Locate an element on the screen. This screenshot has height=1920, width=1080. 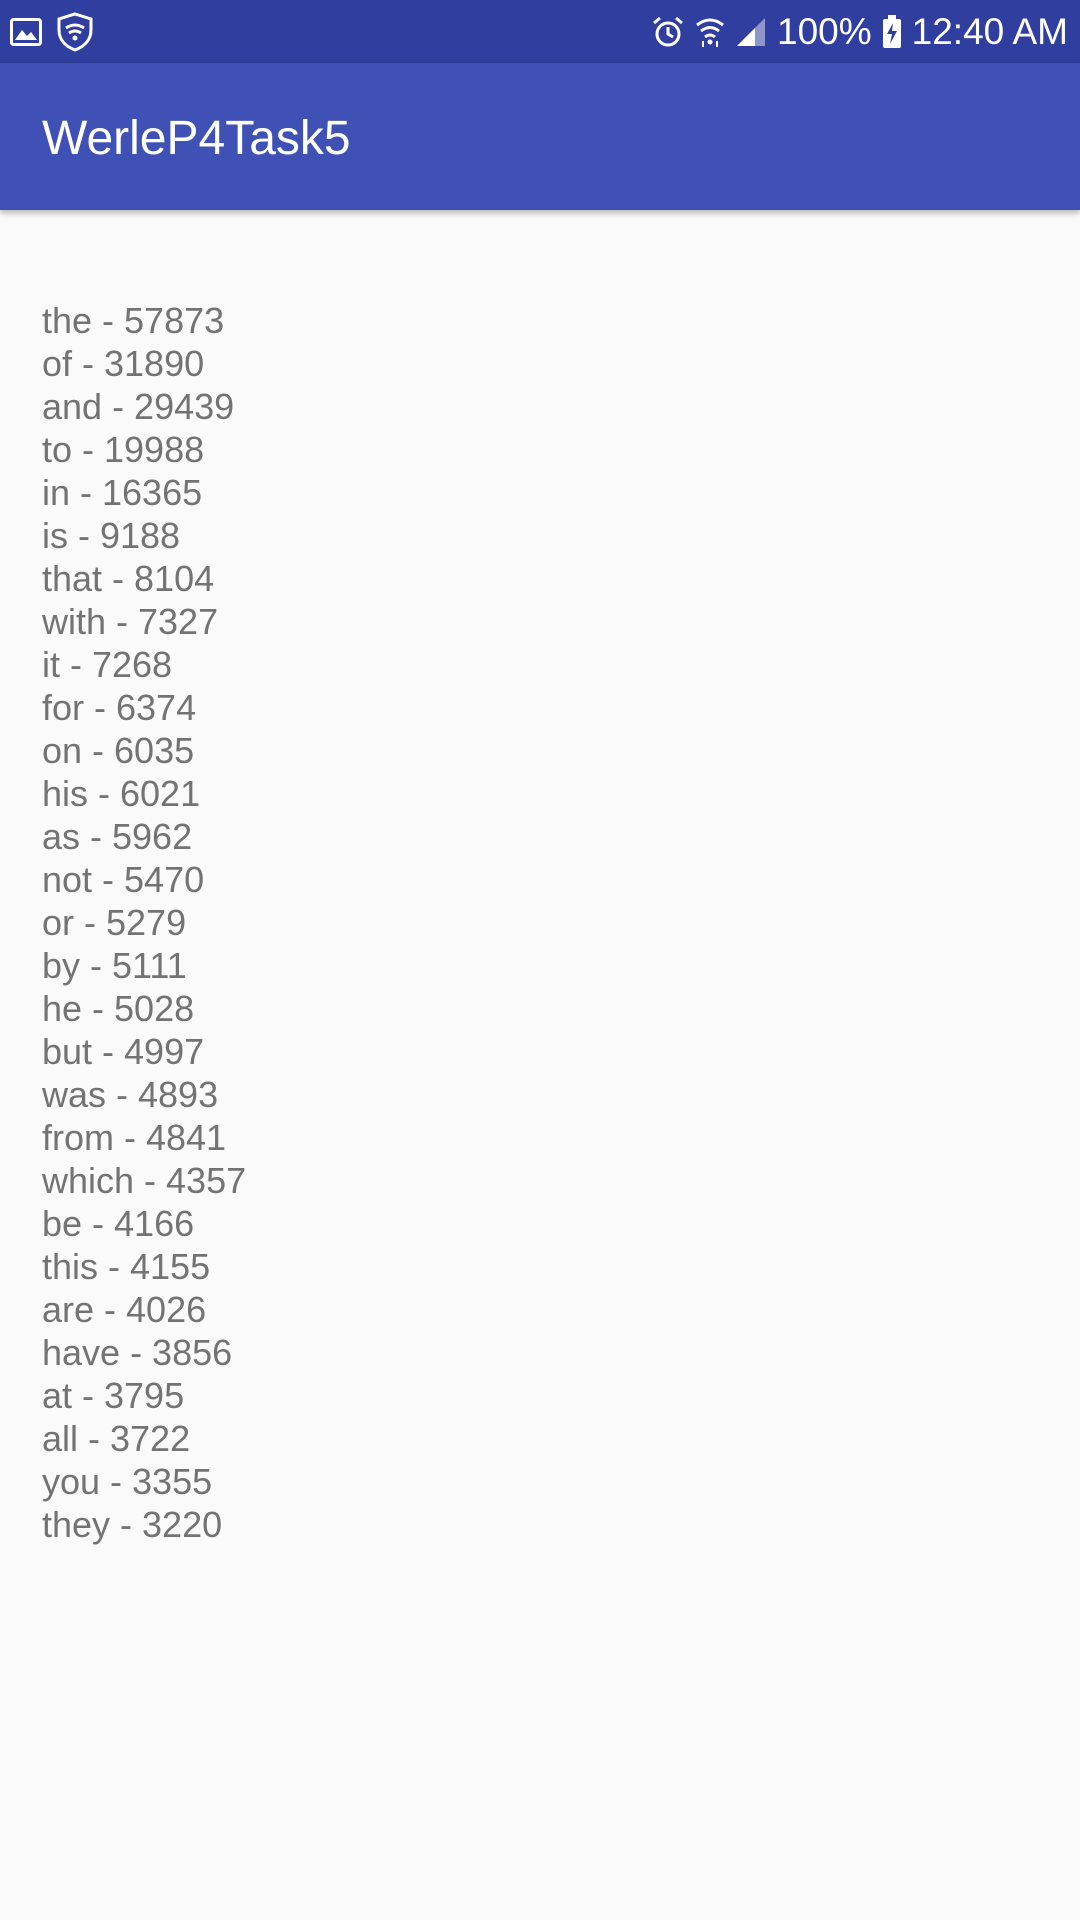
list-item: to - 19988 is located at coordinates (123, 449).